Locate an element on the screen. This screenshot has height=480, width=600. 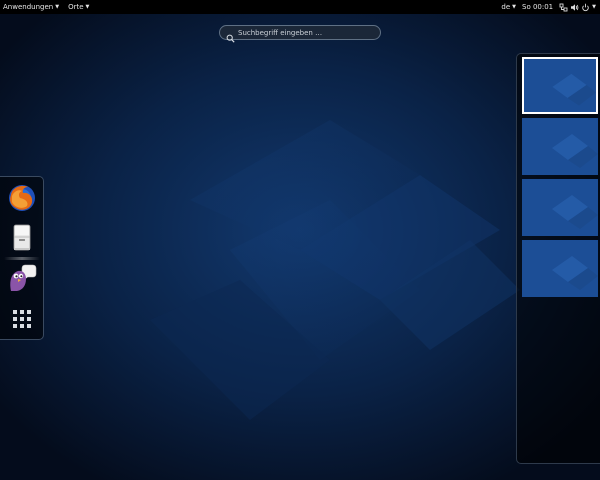
keyboard-layout-indicator: de ▼ is located at coordinates (508, 7).